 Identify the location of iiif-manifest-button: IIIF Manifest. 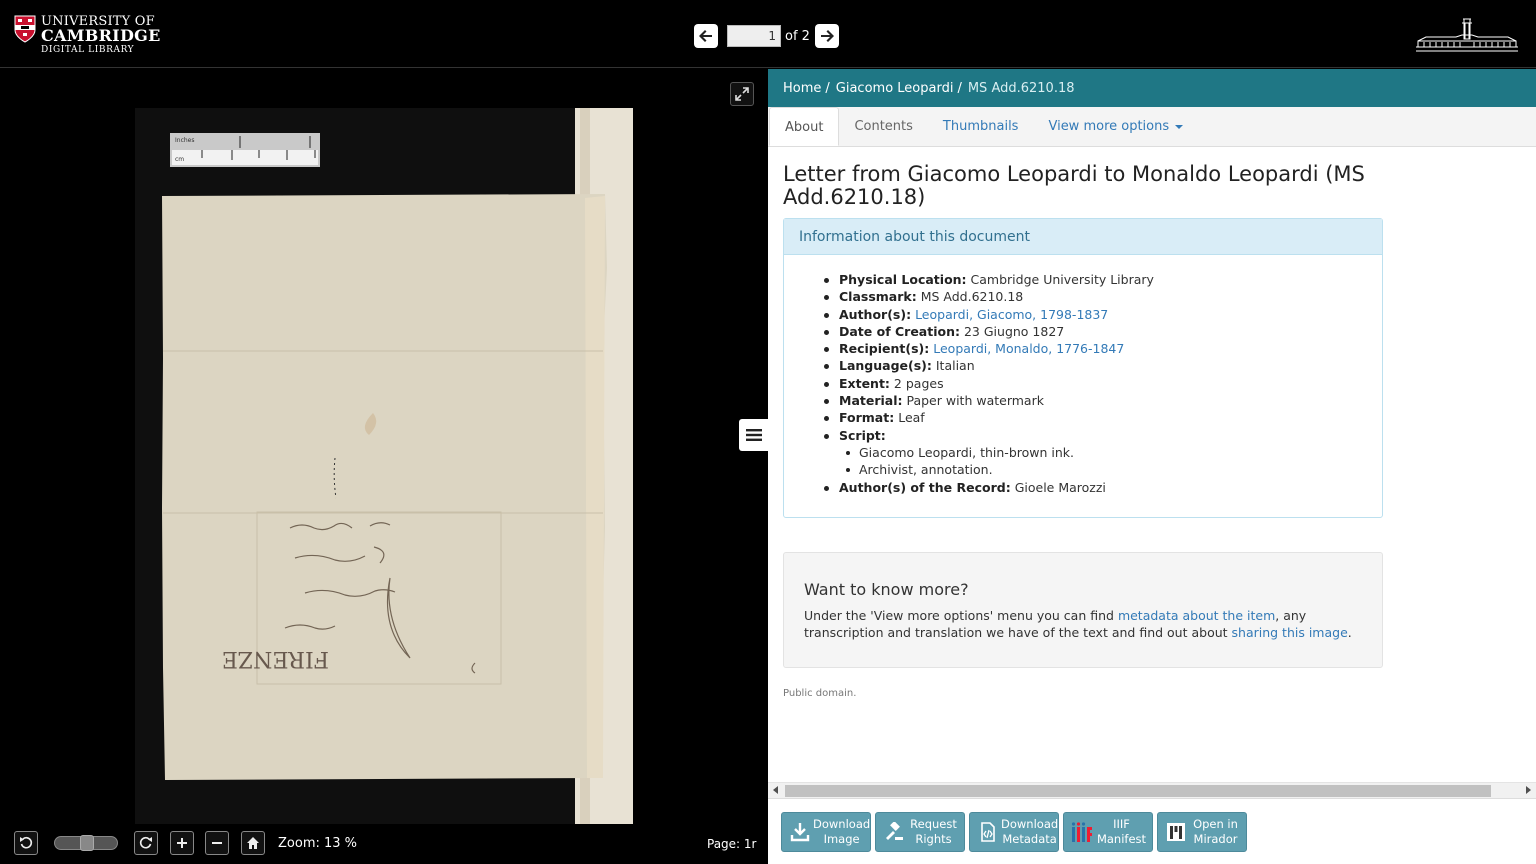
(1108, 832).